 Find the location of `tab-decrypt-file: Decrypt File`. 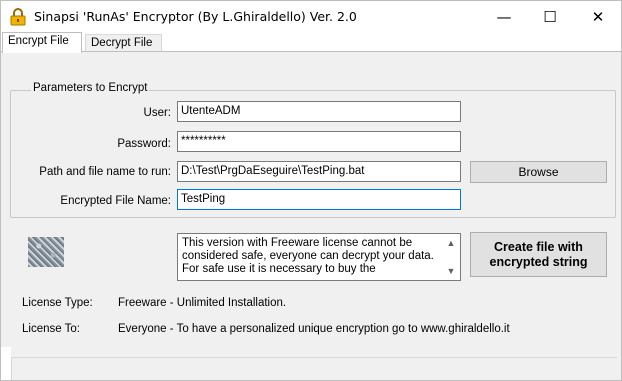

tab-decrypt-file: Decrypt File is located at coordinates (123, 43).